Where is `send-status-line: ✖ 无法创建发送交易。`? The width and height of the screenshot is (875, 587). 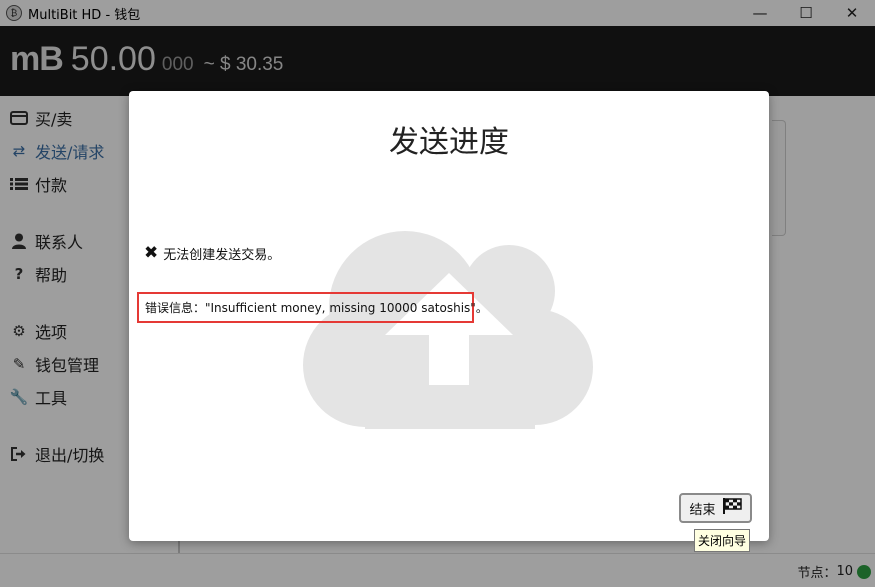
send-status-line: ✖ 无法创建发送交易。 is located at coordinates (212, 253).